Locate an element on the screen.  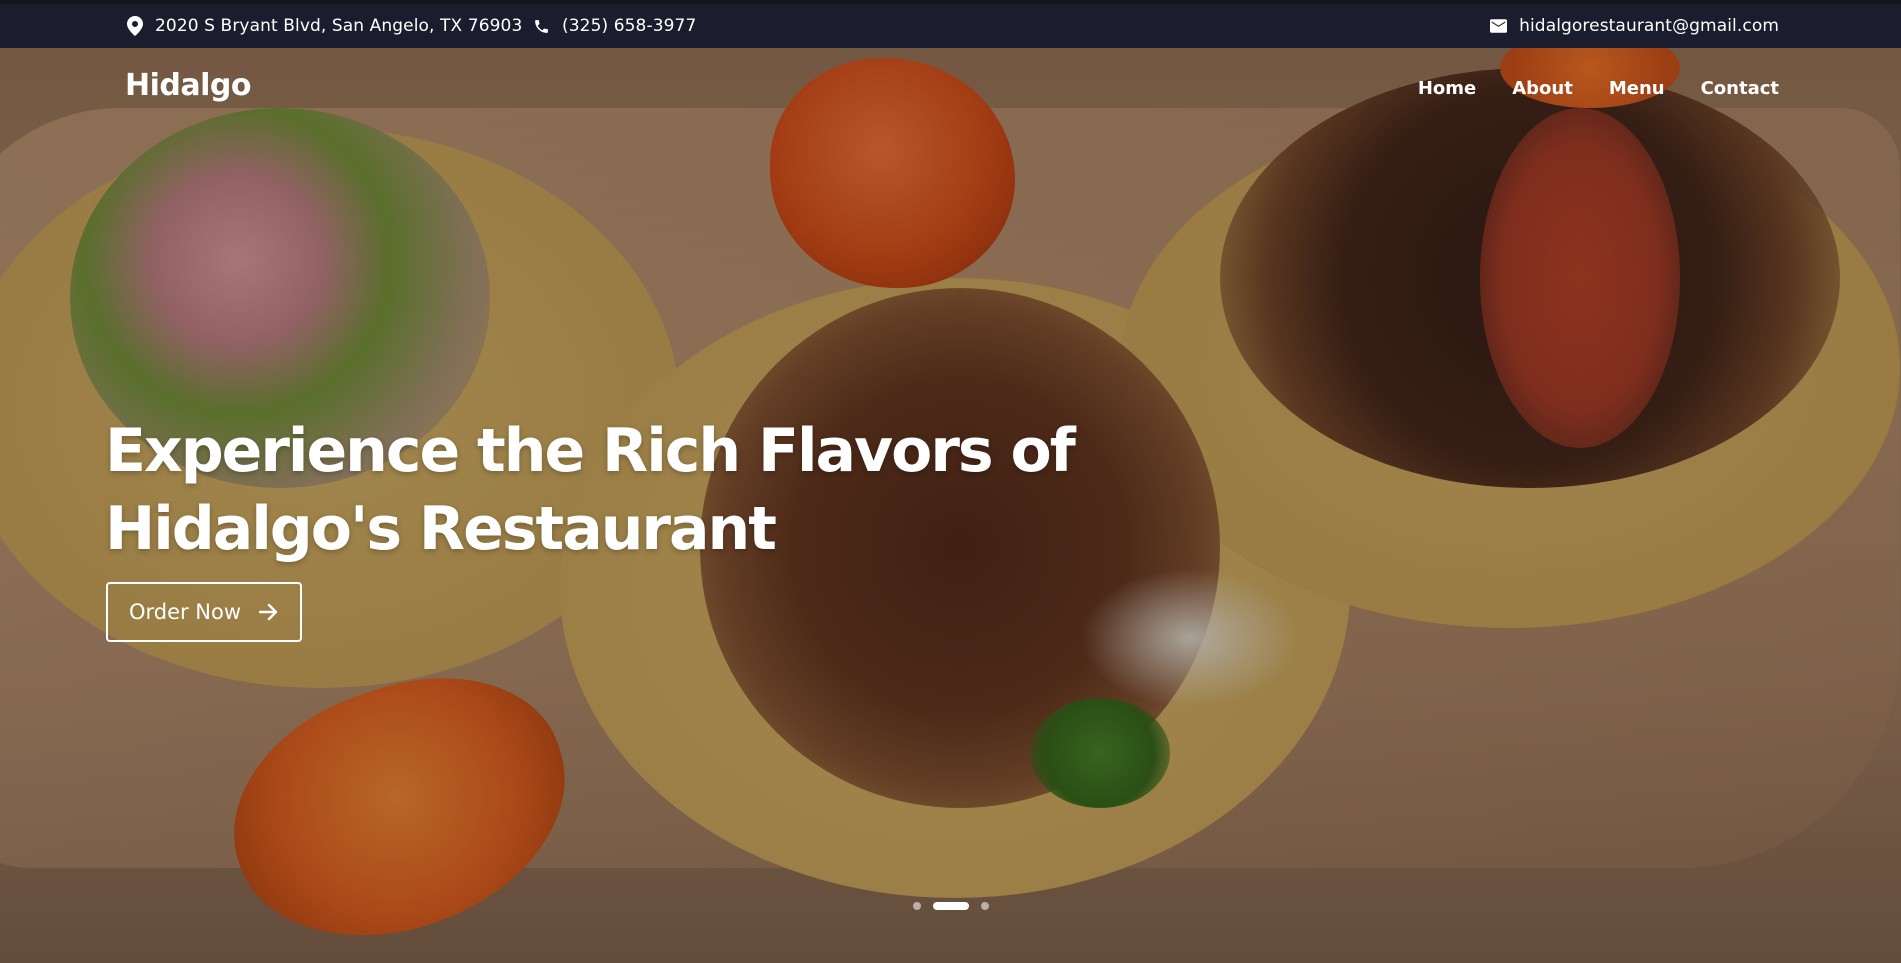
order-now-label: Order Now is located at coordinates (185, 612).